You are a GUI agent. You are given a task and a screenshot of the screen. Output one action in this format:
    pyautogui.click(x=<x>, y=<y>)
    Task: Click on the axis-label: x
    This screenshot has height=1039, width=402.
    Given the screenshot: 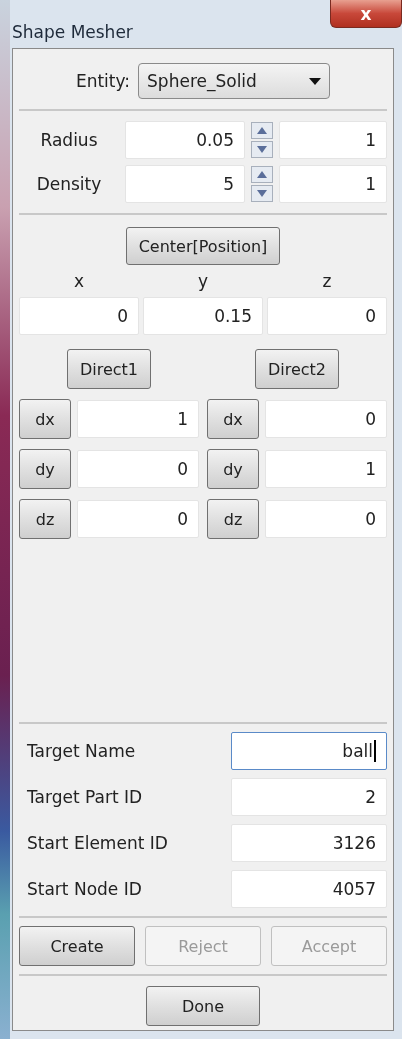 What is the action you would take?
    pyautogui.click(x=79, y=281)
    